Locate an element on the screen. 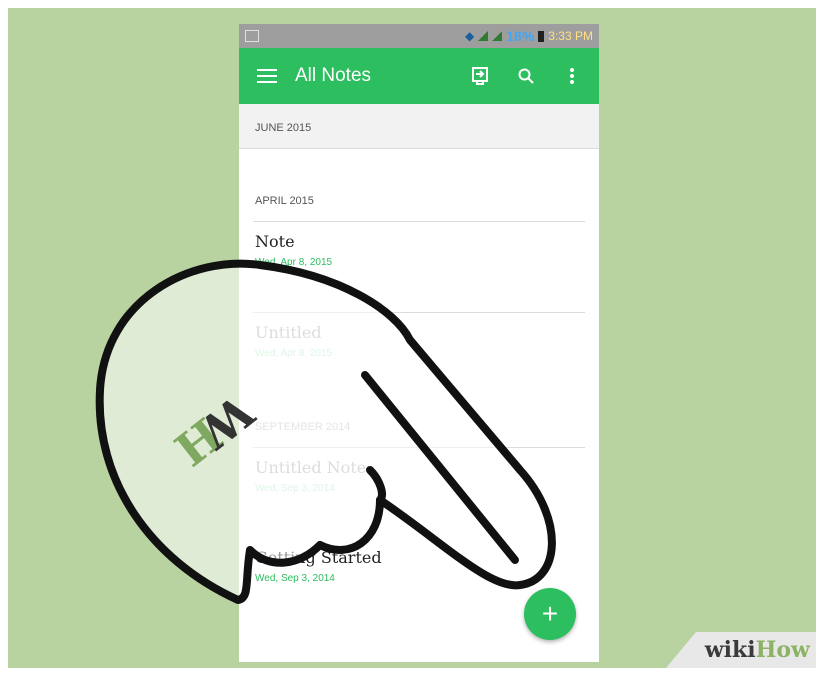 The height and width of the screenshot is (676, 820). hamburger-menu-icon is located at coordinates (267, 76).